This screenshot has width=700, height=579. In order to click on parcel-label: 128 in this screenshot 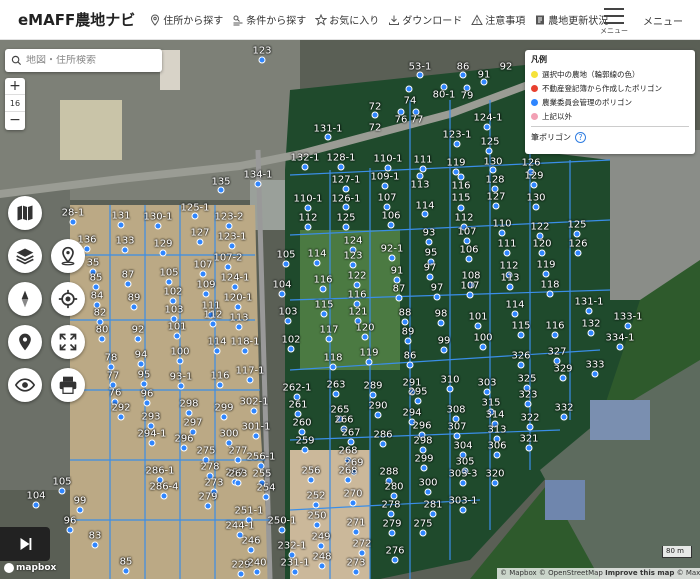, I will do `click(494, 180)`.